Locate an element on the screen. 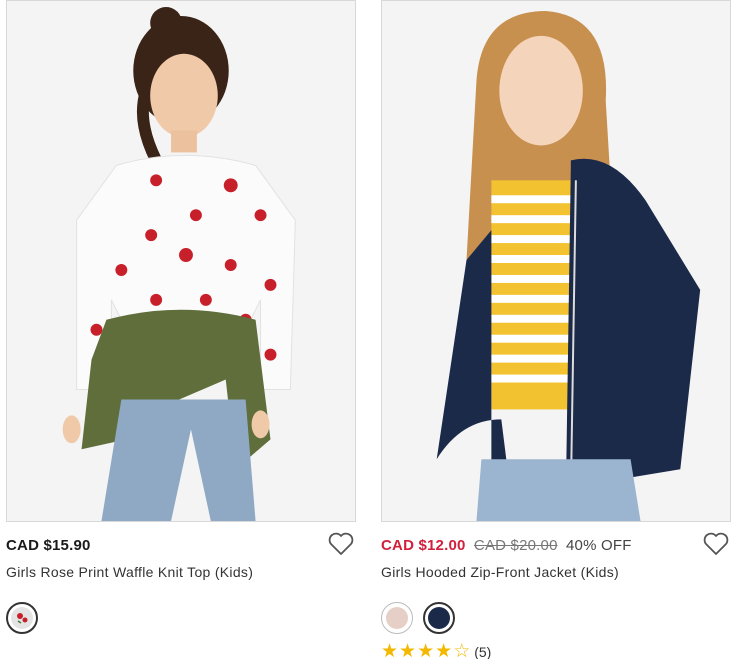  color-swatch is located at coordinates (22, 618).